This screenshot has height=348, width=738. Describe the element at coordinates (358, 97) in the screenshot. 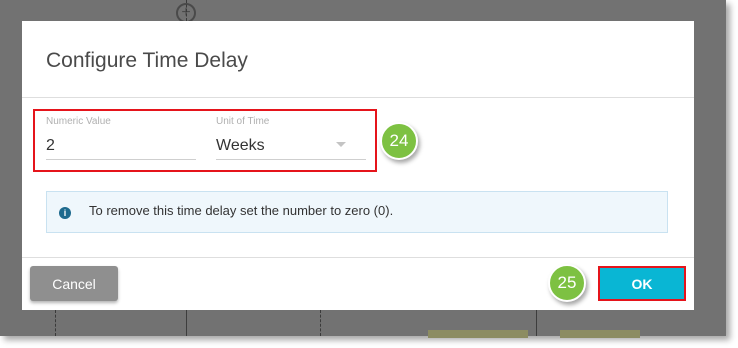

I see `header-divider` at that location.